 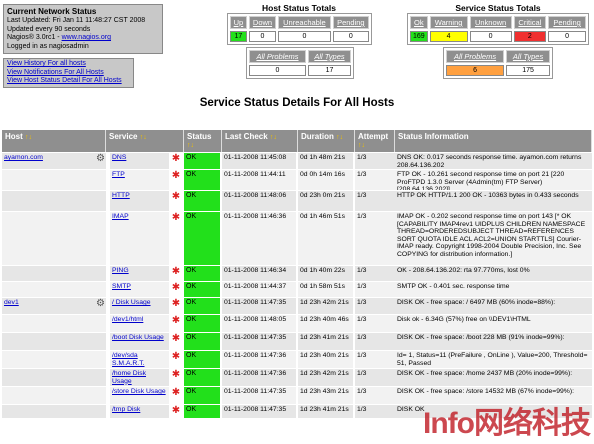 I want to click on service-cell: DNS, so click(x=139, y=161).